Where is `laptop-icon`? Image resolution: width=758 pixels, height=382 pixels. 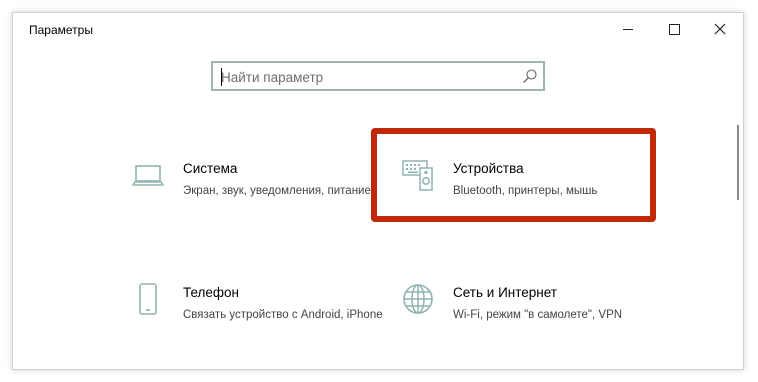
laptop-icon is located at coordinates (148, 175).